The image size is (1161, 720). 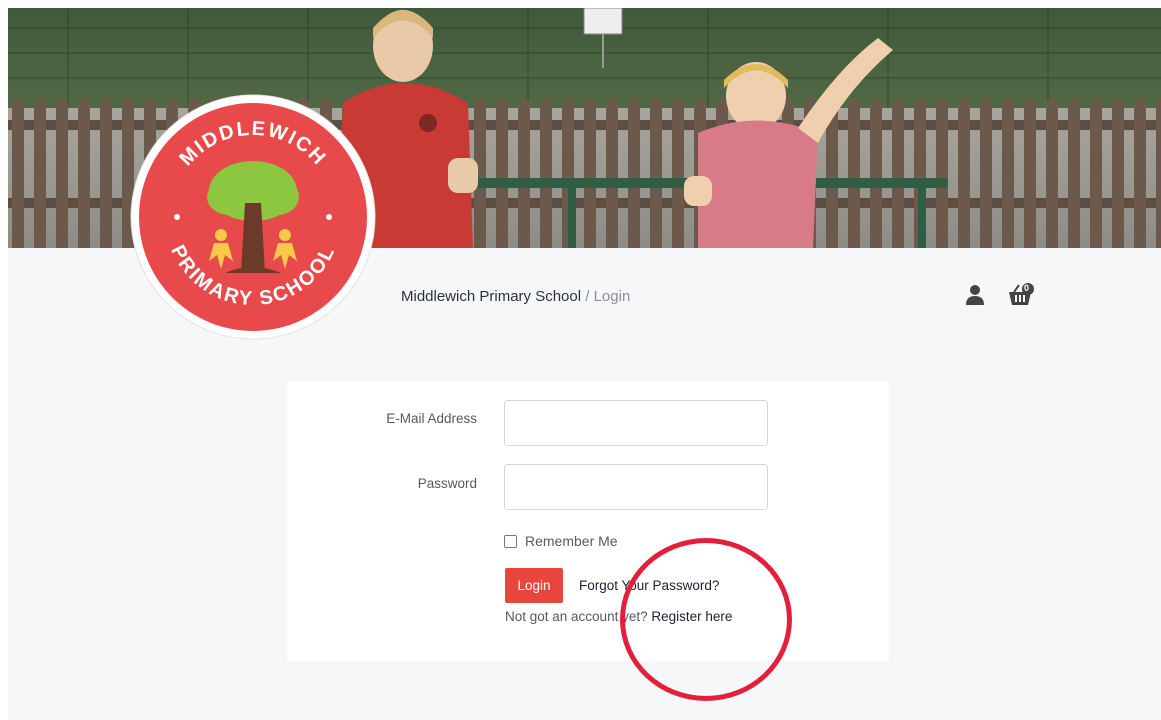 I want to click on header-actions: 0, so click(x=998, y=295).